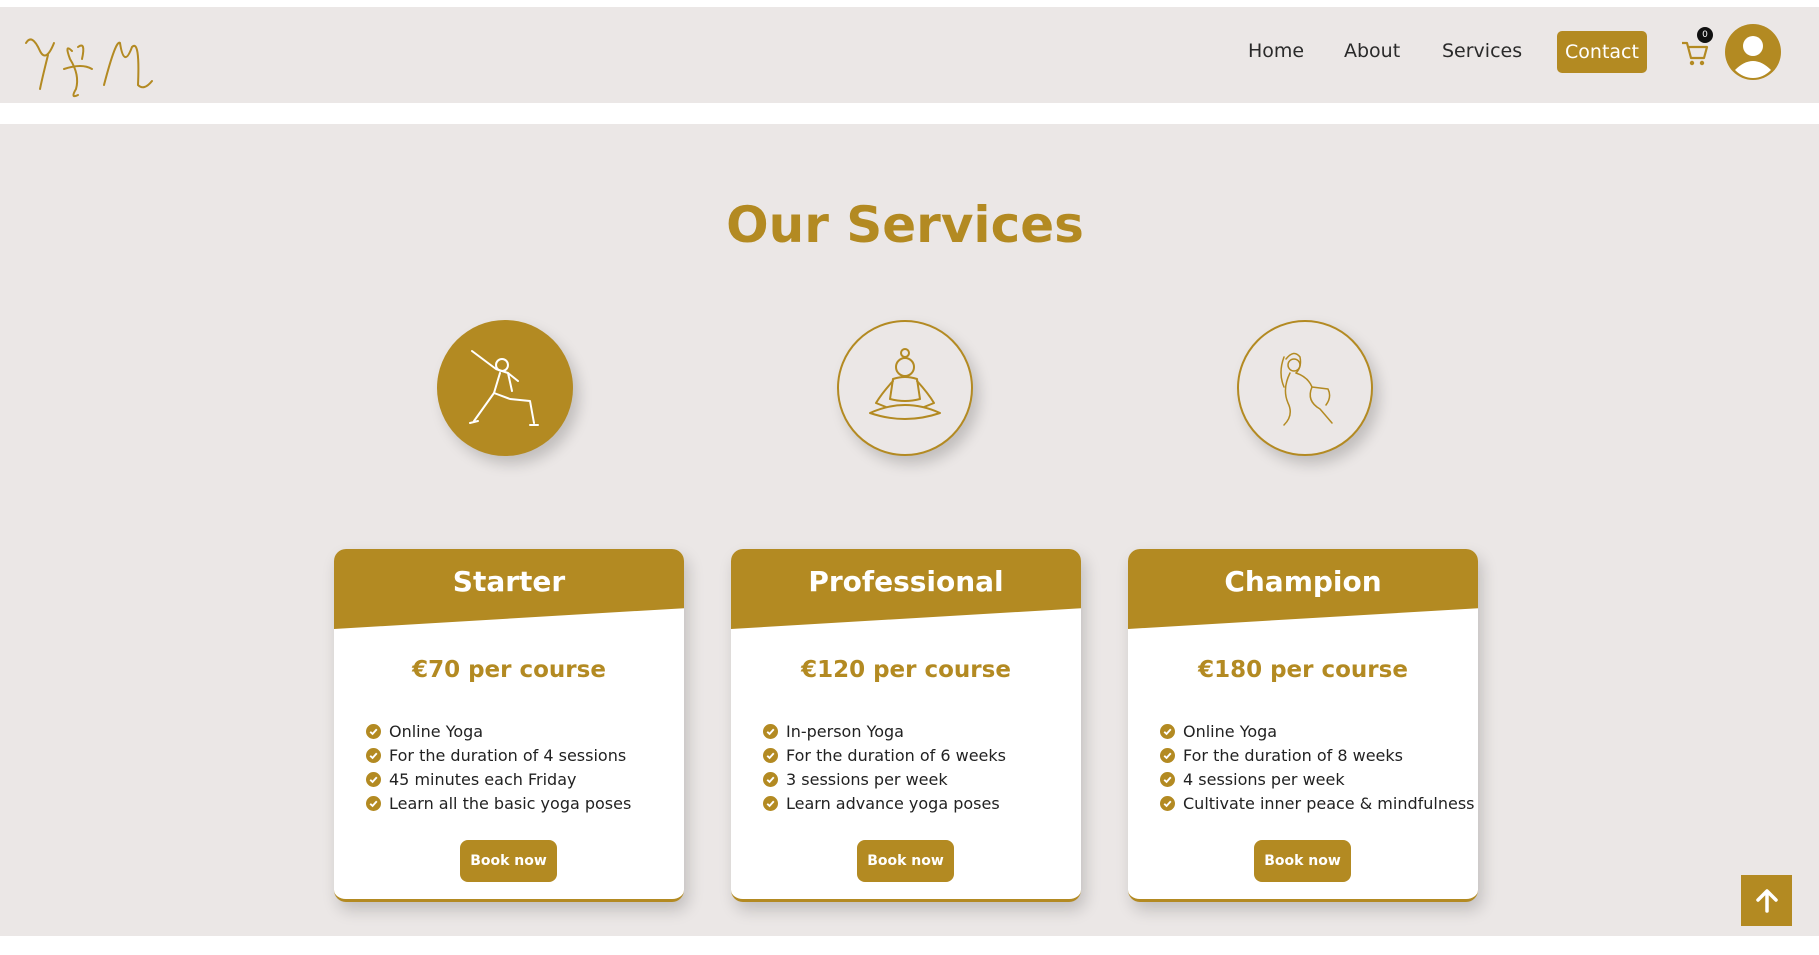 The height and width of the screenshot is (955, 1819). I want to click on feature-text: For the duration of 8 weeks, so click(1293, 755).